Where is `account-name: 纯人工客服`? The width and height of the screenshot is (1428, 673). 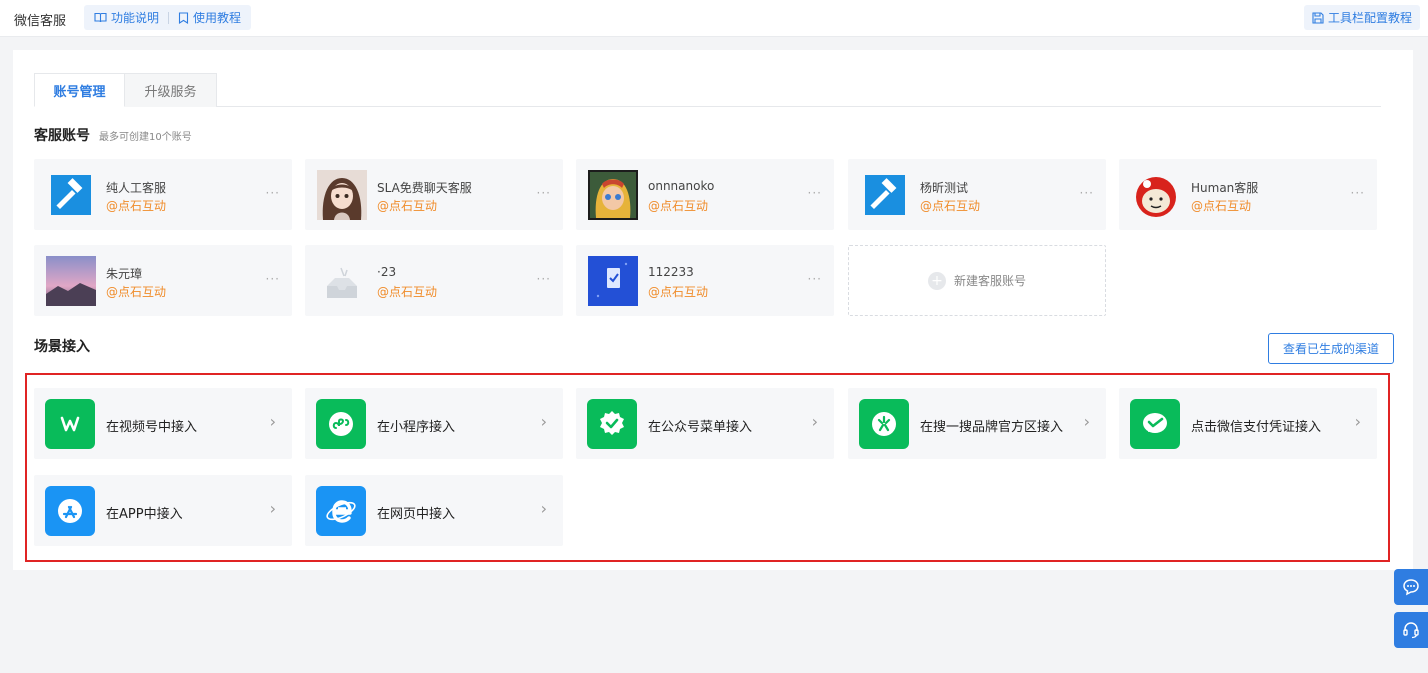 account-name: 纯人工客服 is located at coordinates (136, 188).